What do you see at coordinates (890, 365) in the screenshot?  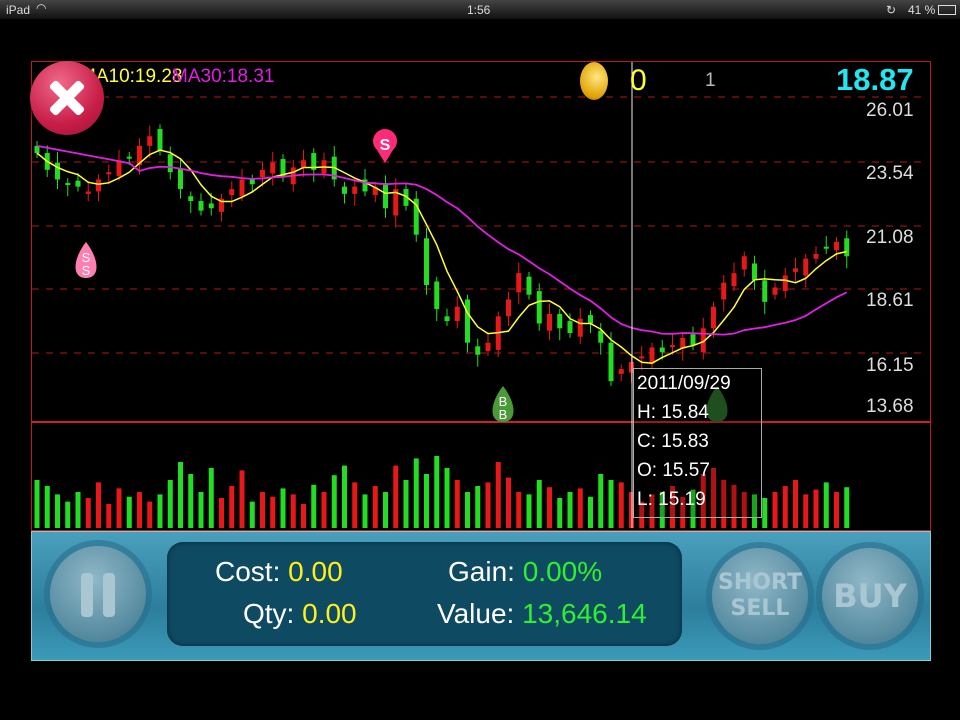 I see `y-tick-label: 16.15` at bounding box center [890, 365].